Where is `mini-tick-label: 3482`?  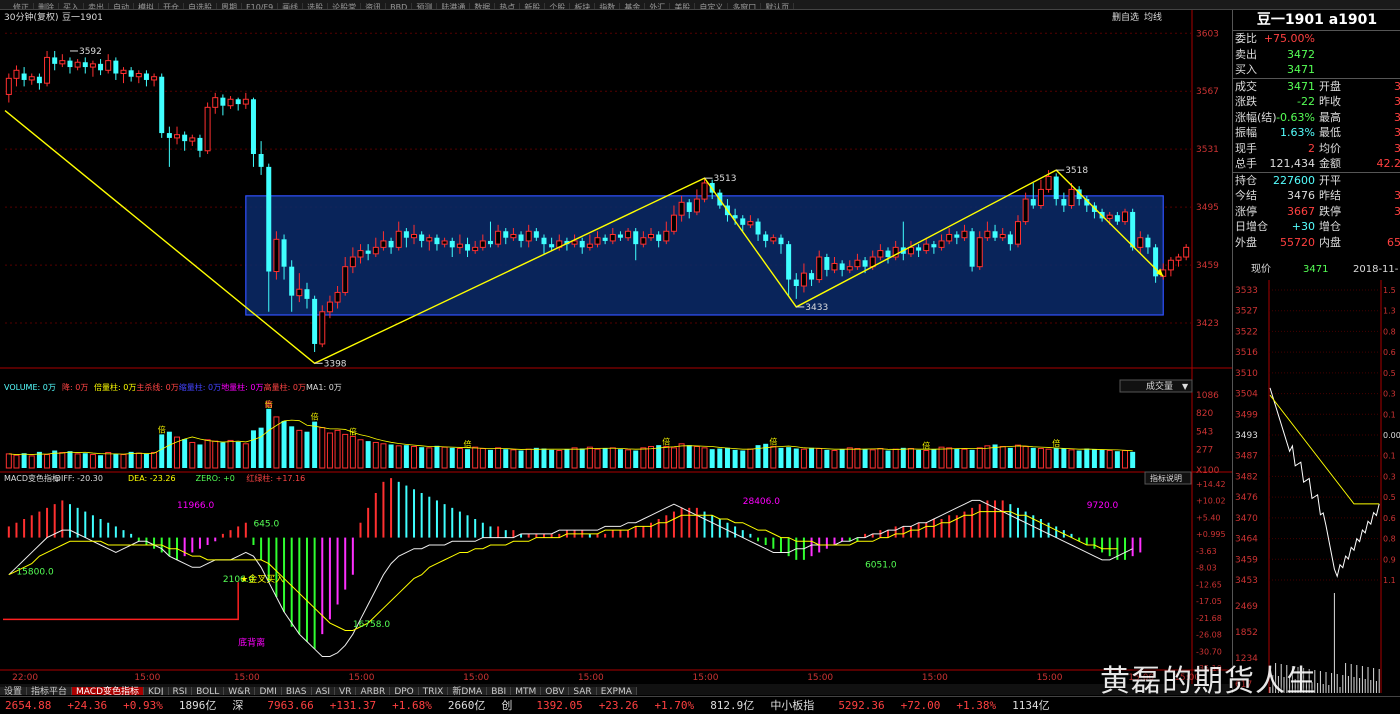 mini-tick-label: 3482 is located at coordinates (1246, 477).